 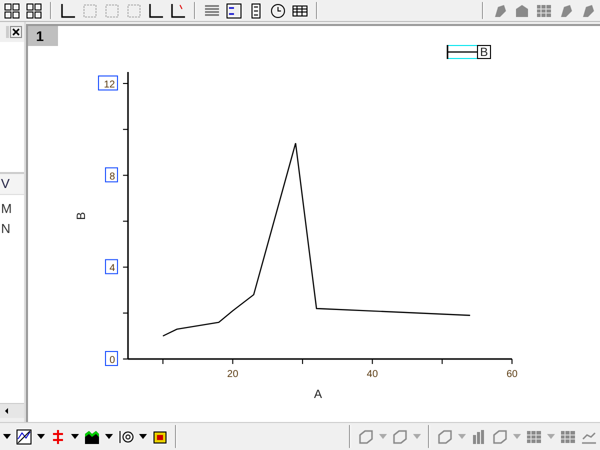 What do you see at coordinates (12, 209) in the screenshot?
I see `list-item: M` at bounding box center [12, 209].